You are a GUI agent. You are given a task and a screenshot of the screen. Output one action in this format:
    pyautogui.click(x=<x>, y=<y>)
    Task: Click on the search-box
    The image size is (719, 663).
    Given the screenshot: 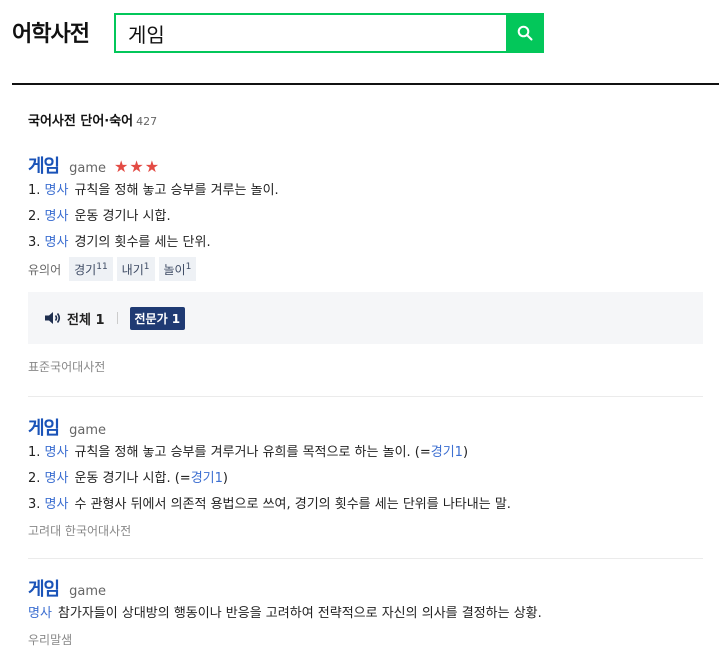 What is the action you would take?
    pyautogui.click(x=329, y=33)
    